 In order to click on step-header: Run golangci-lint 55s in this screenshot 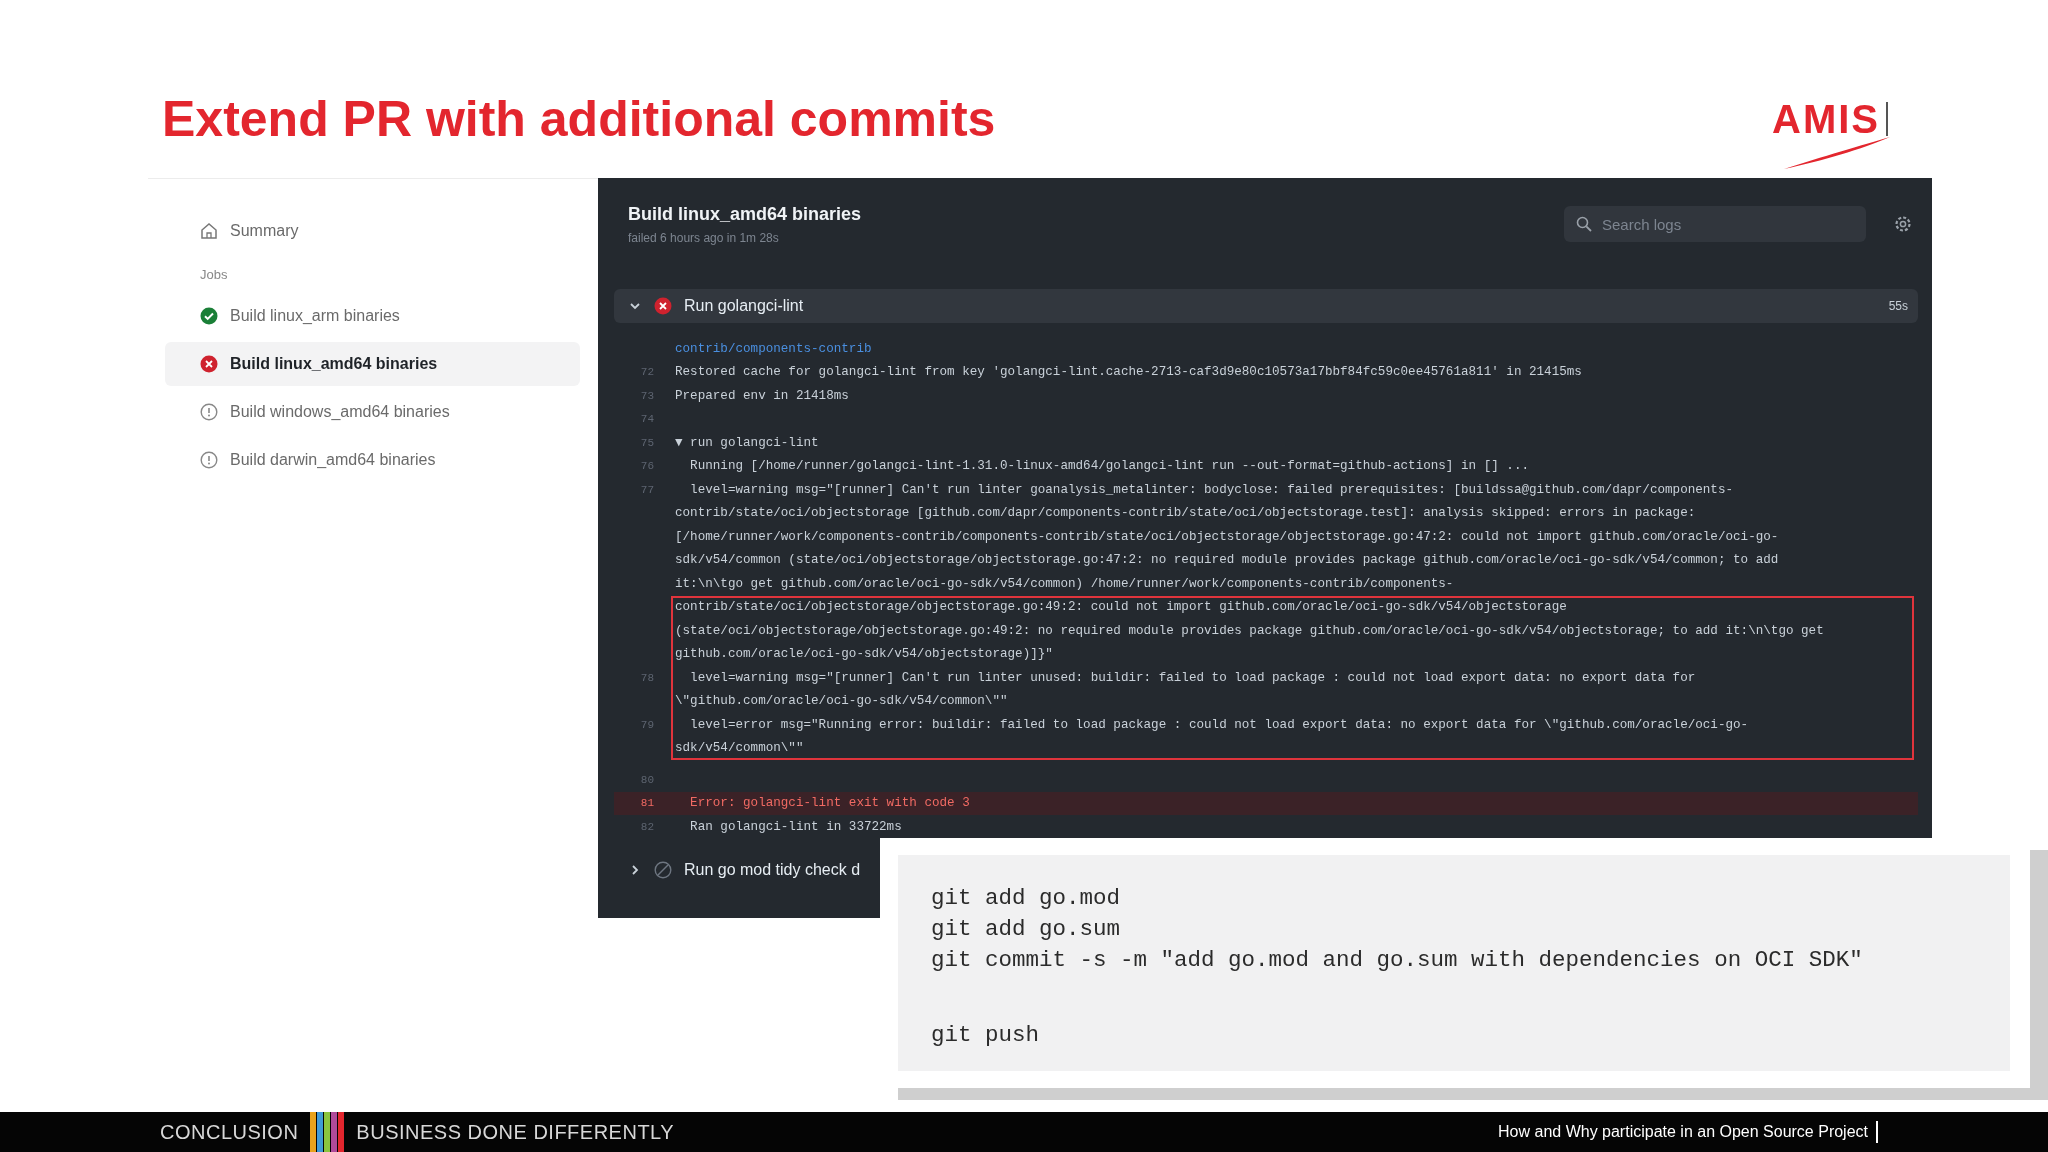, I will do `click(1266, 306)`.